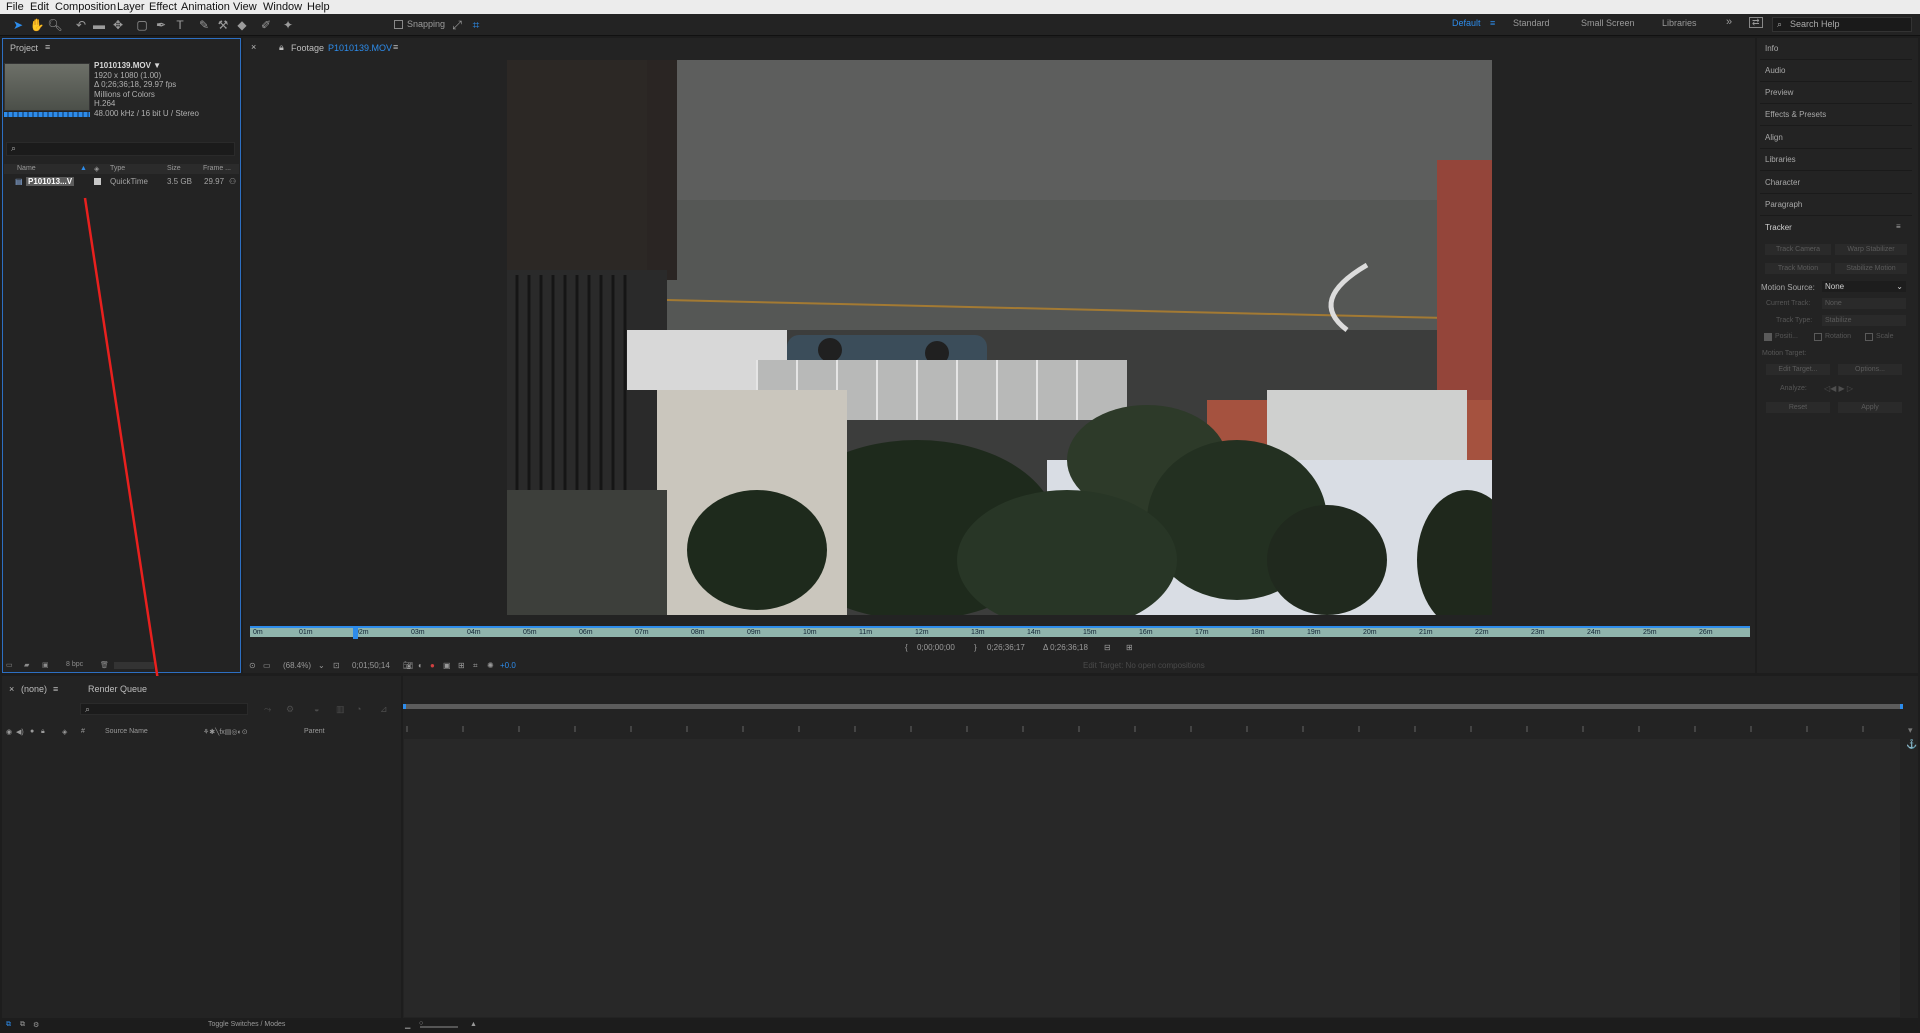 This screenshot has height=1033, width=1920. What do you see at coordinates (1774, 137) in the screenshot?
I see `panel-align: Align` at bounding box center [1774, 137].